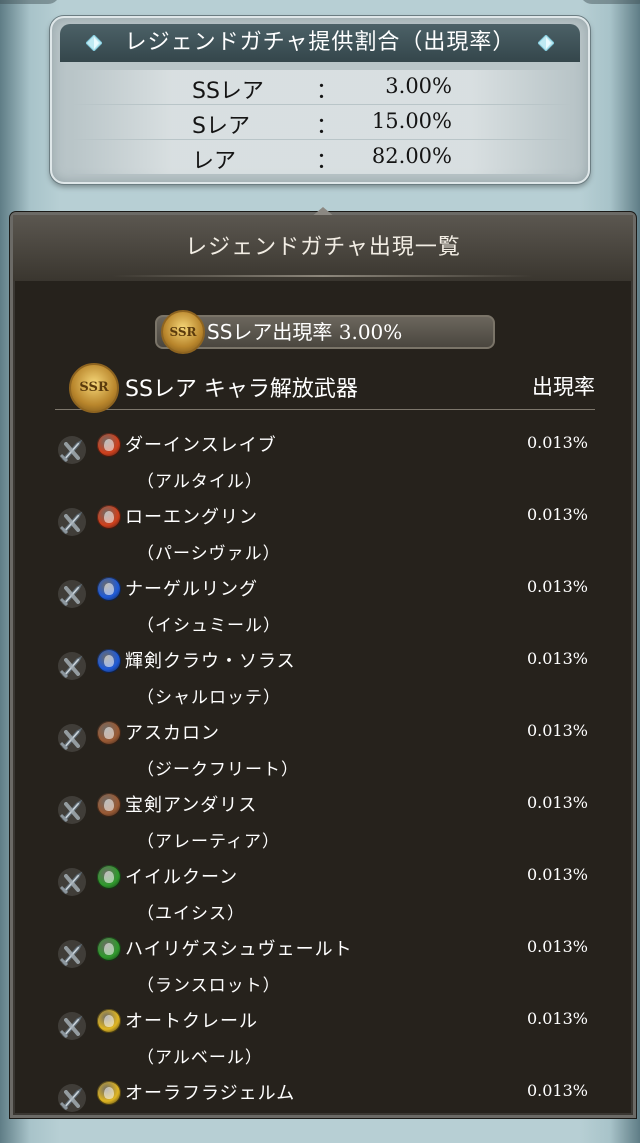 This screenshot has width=640, height=1143. I want to click on character-name: （ユイシス）, so click(191, 914).